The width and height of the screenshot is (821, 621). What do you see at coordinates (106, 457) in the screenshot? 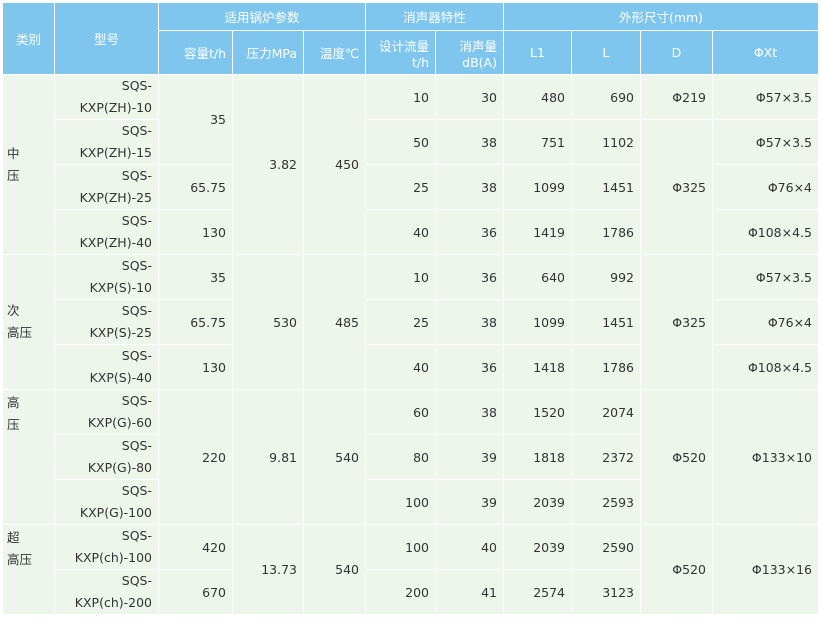
I see `model-cell: SQS- KXP(G)-80` at bounding box center [106, 457].